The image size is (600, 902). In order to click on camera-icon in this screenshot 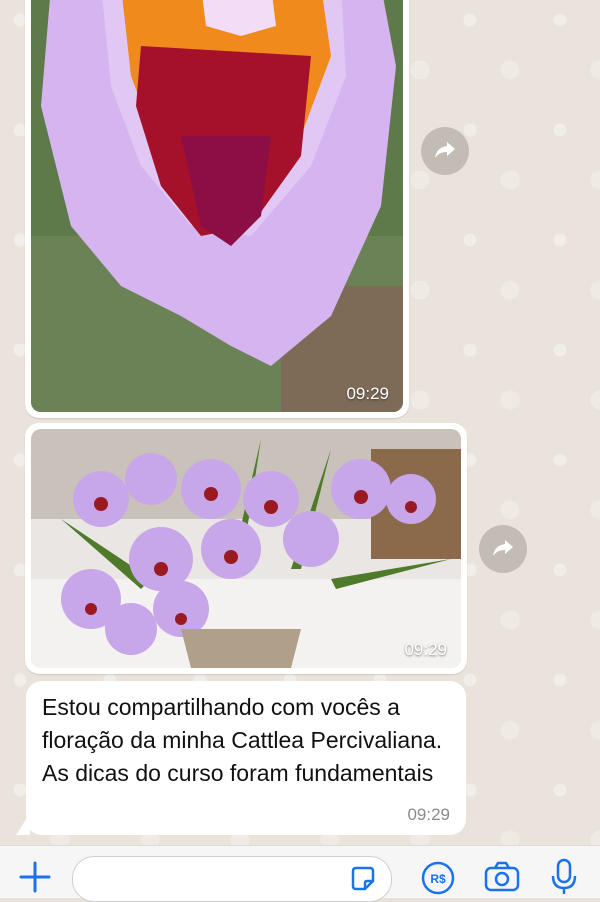, I will do `click(502, 877)`.